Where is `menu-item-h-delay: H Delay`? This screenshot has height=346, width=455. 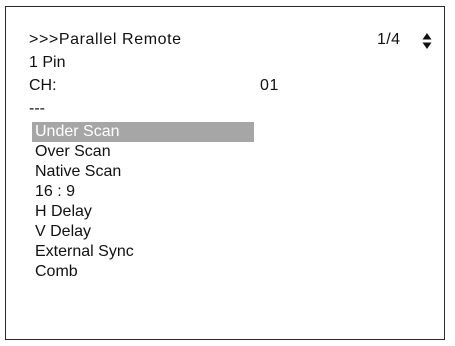
menu-item-h-delay: H Delay is located at coordinates (143, 212).